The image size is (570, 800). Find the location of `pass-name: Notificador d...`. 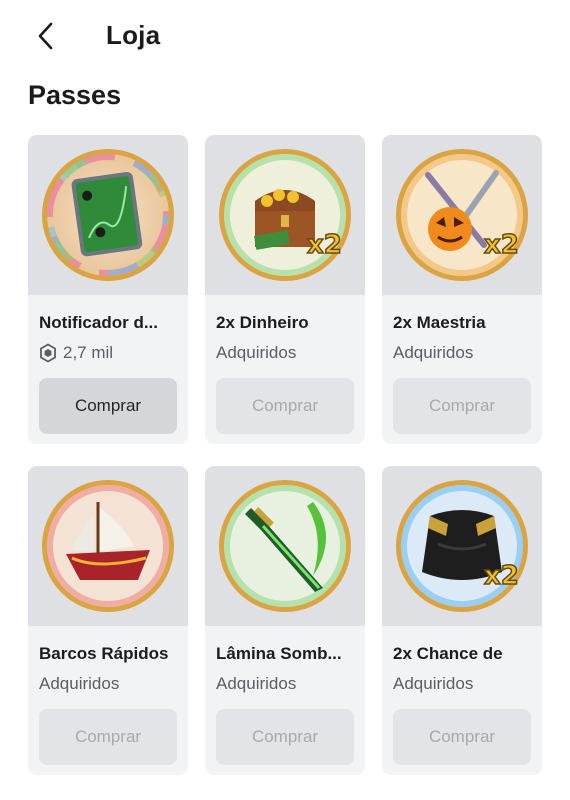

pass-name: Notificador d... is located at coordinates (98, 322).